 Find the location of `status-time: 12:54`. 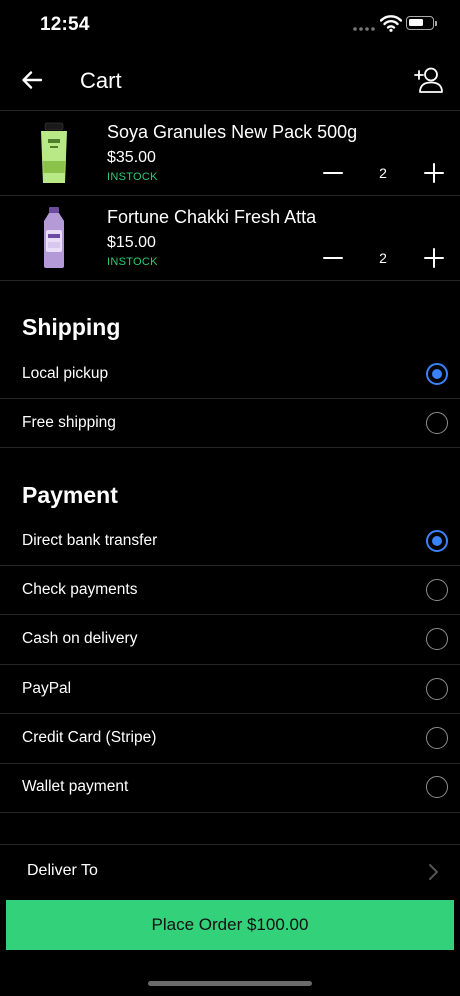

status-time: 12:54 is located at coordinates (65, 24).